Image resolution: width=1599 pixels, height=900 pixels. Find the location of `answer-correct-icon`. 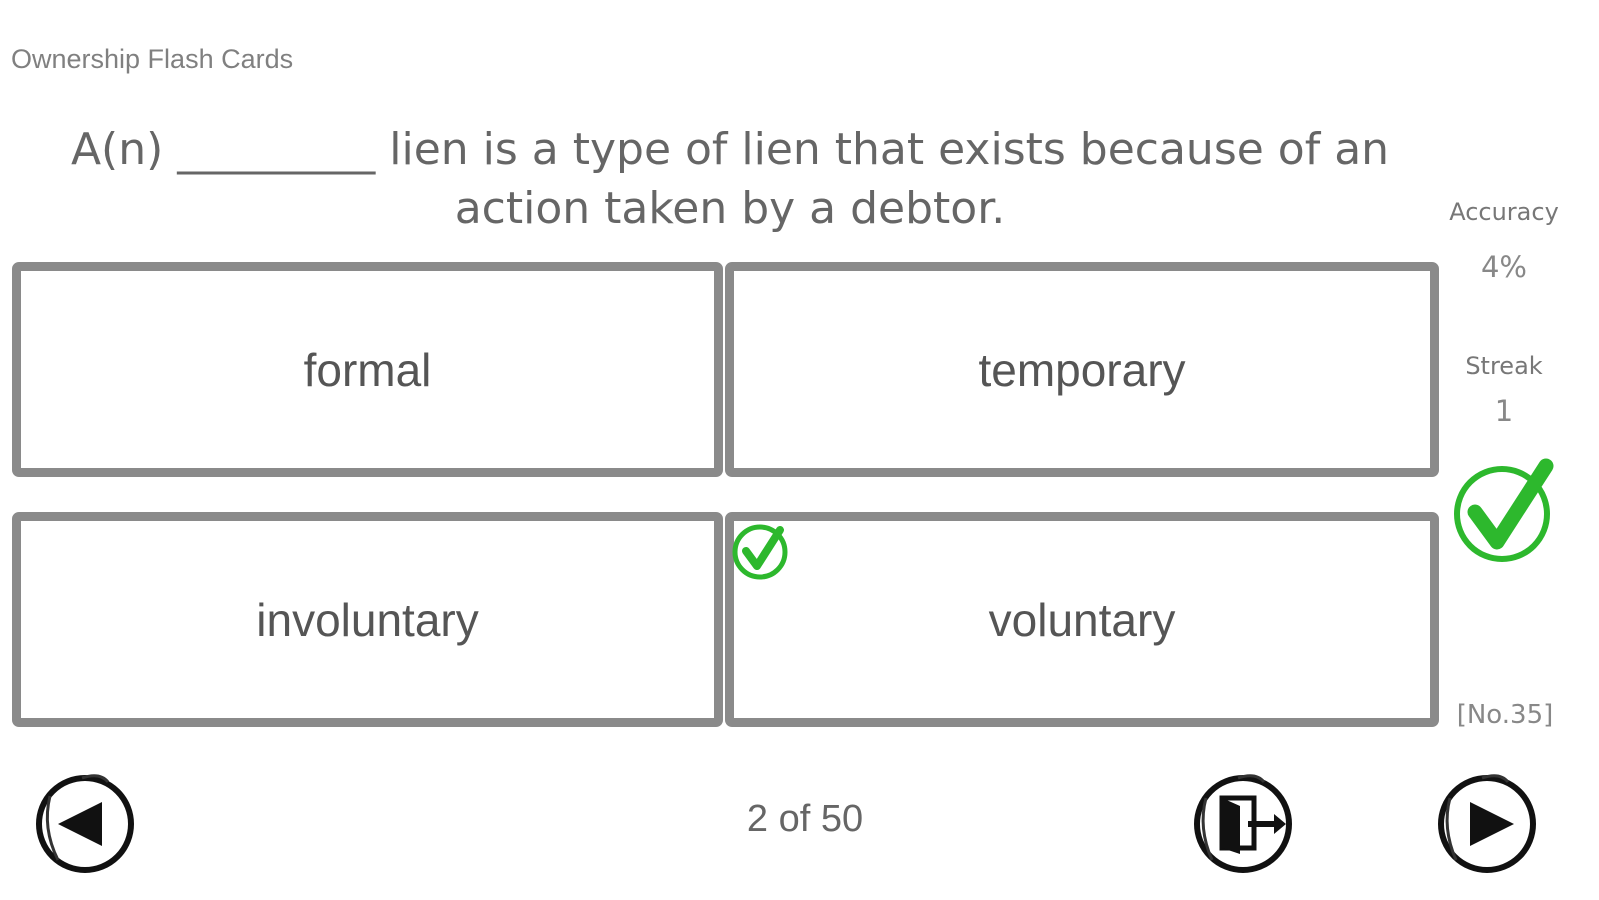

answer-correct-icon is located at coordinates (1504, 510).